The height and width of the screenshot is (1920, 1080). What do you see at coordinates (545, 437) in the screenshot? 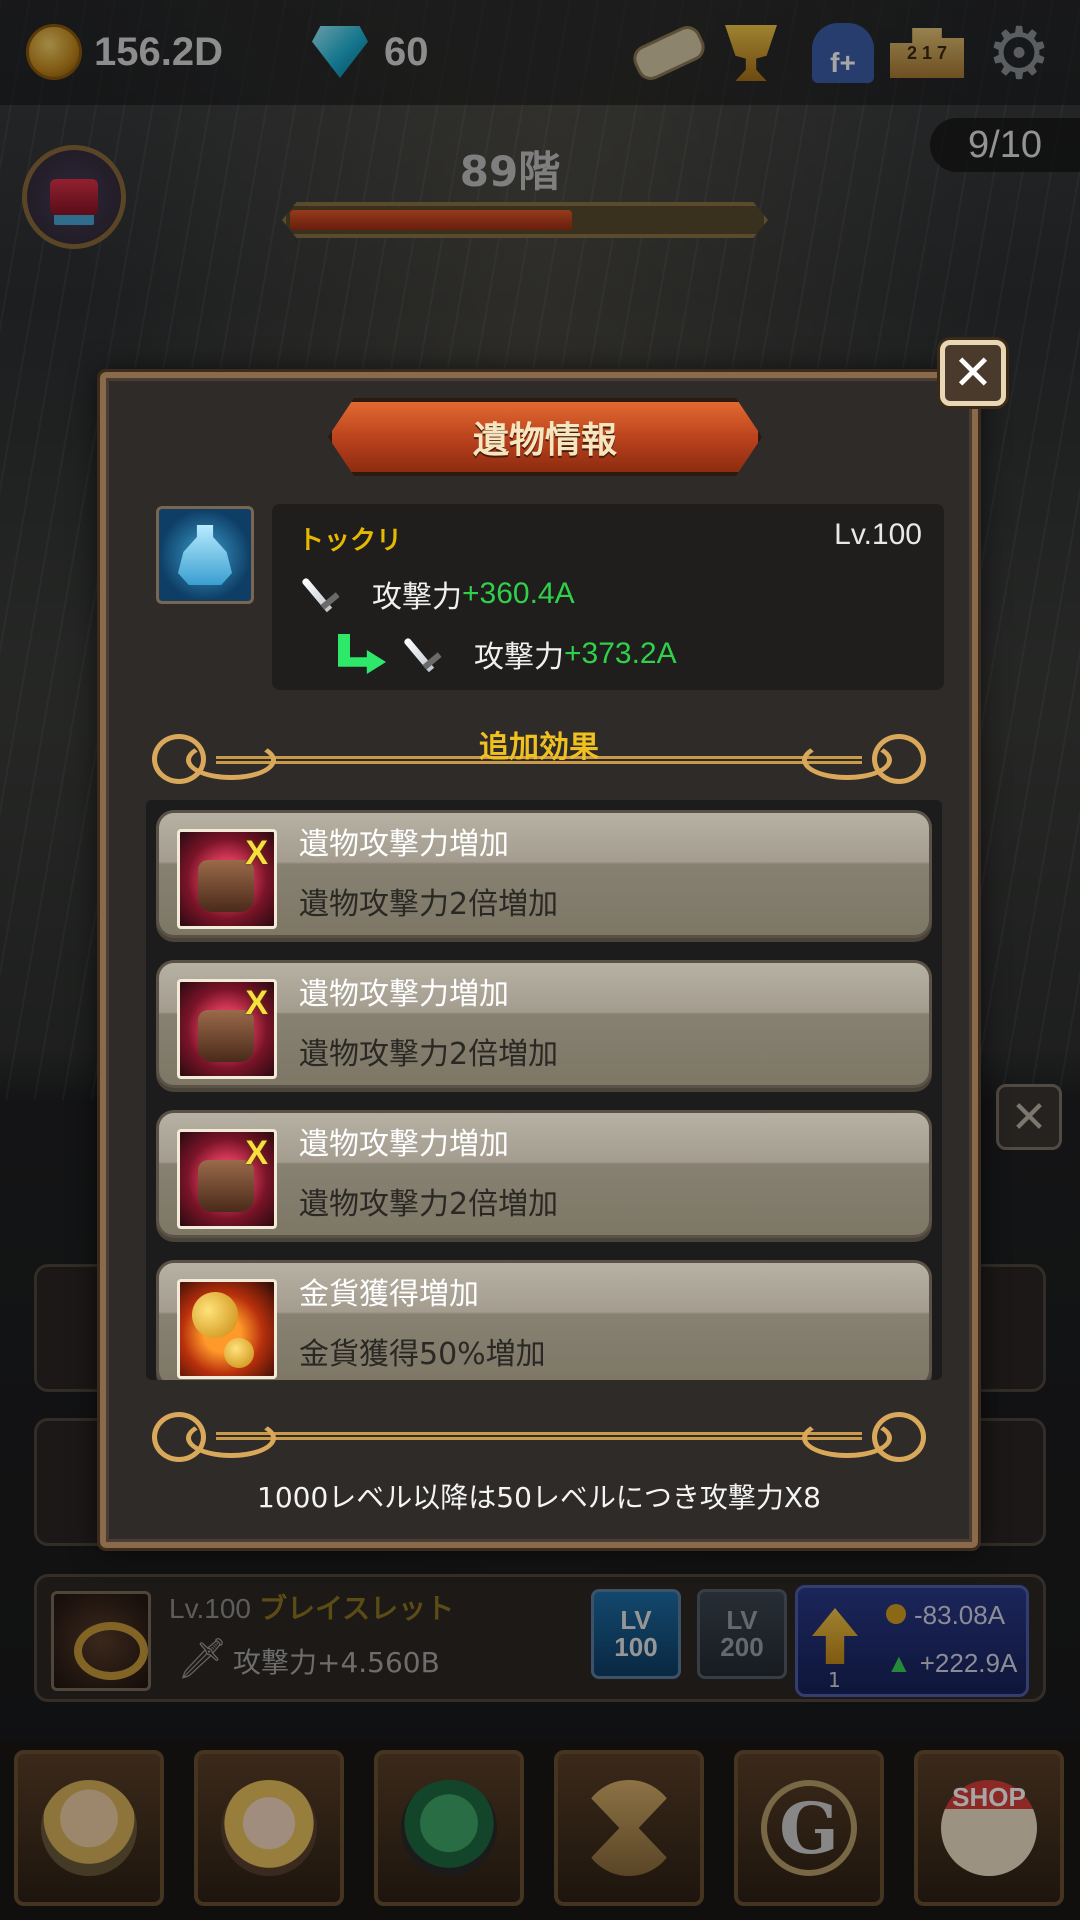
I see `modal-title: 遺物情報` at bounding box center [545, 437].